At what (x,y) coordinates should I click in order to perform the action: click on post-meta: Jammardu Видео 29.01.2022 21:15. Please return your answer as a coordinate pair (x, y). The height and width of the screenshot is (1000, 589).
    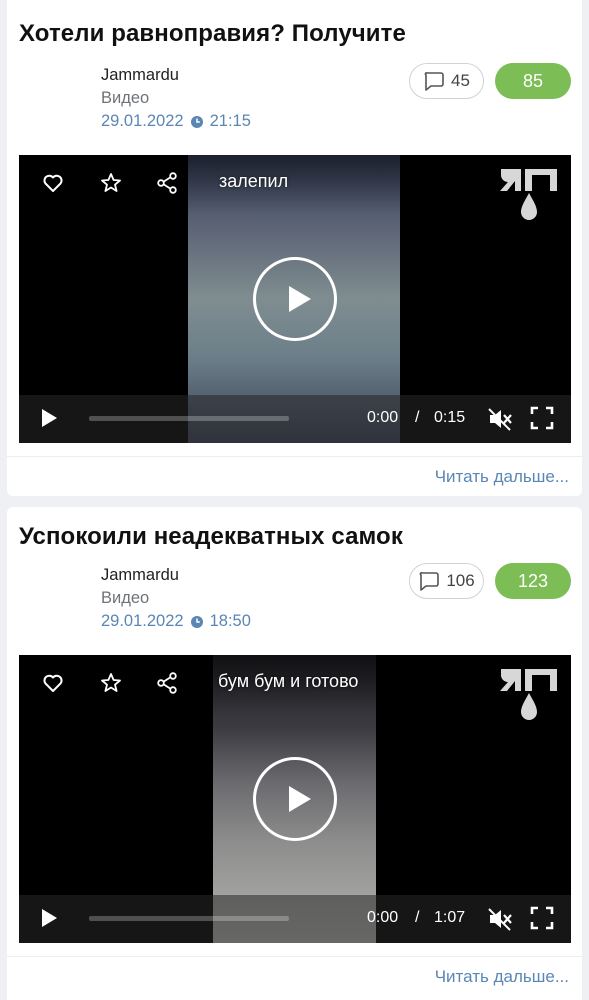
    Looking at the image, I should click on (176, 98).